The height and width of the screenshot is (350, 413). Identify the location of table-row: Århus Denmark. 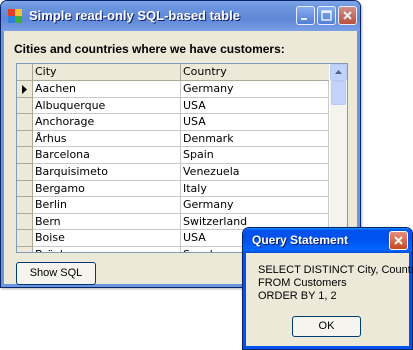
(173, 139).